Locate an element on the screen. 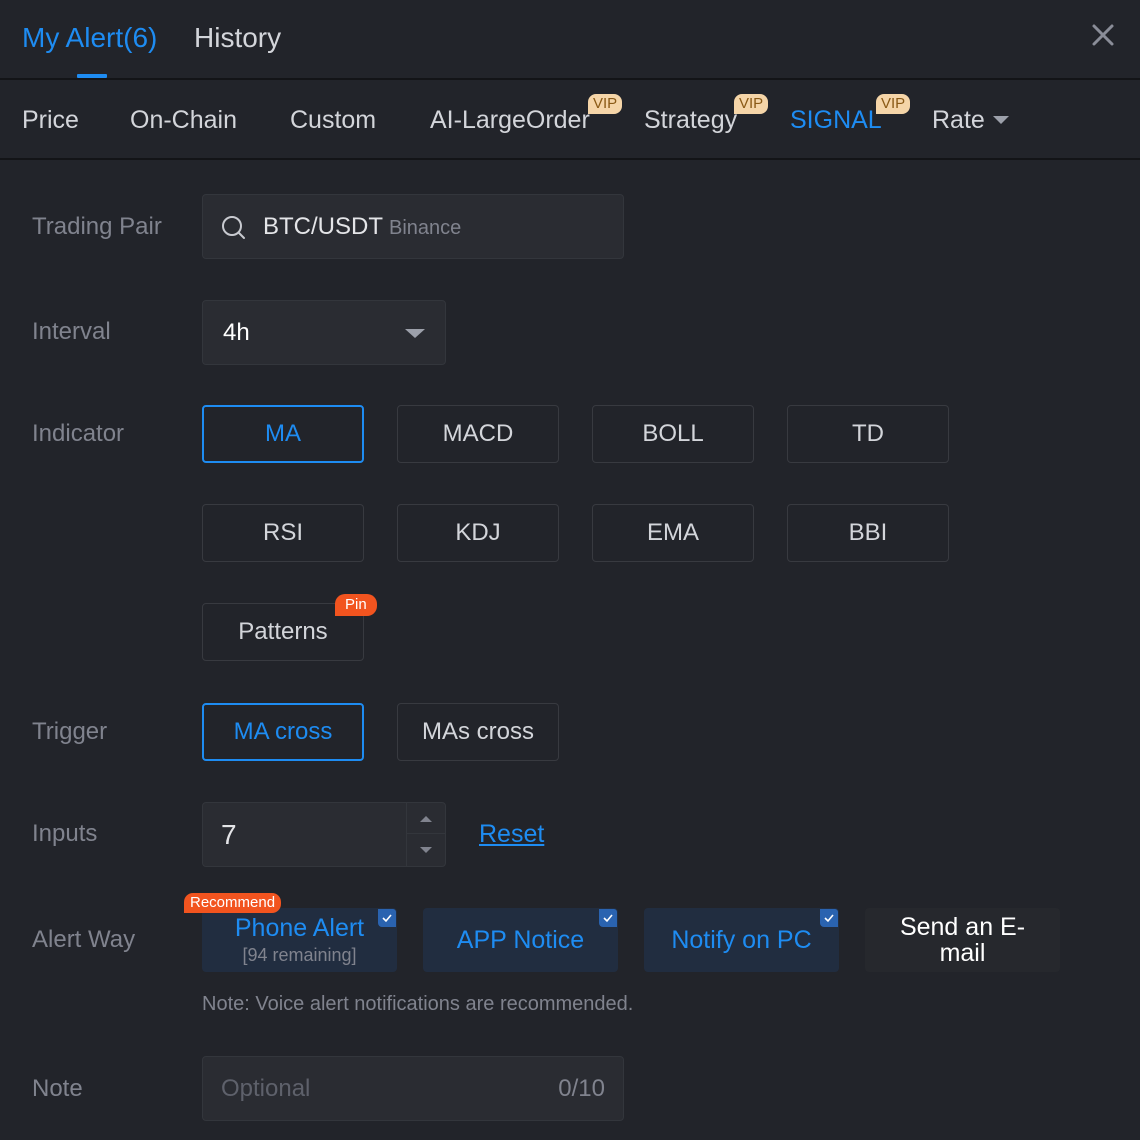 Image resolution: width=1140 pixels, height=1140 pixels. category-tab-on-chain: On-Chain is located at coordinates (183, 120).